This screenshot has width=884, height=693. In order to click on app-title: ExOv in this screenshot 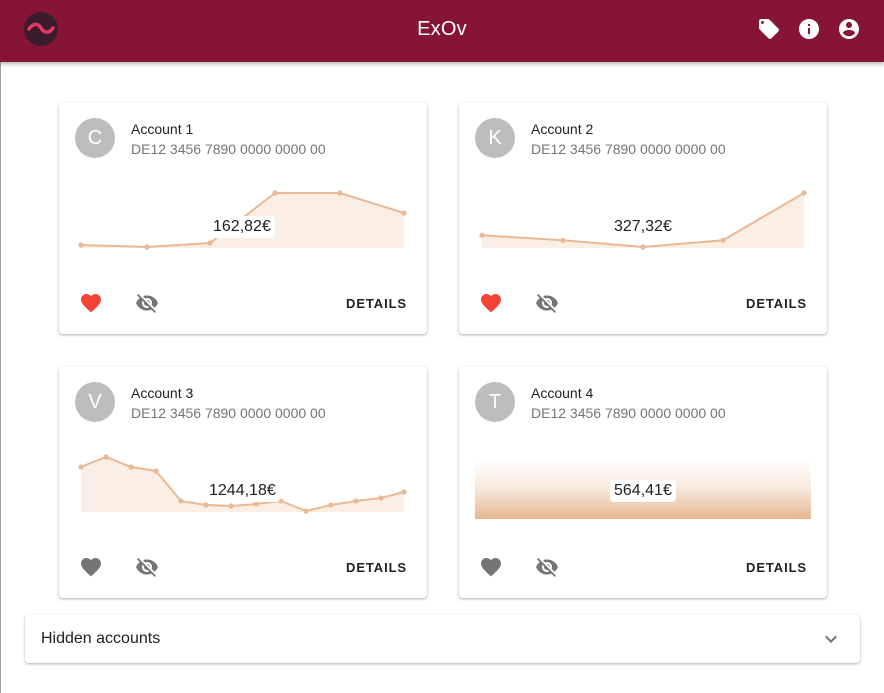, I will do `click(442, 29)`.